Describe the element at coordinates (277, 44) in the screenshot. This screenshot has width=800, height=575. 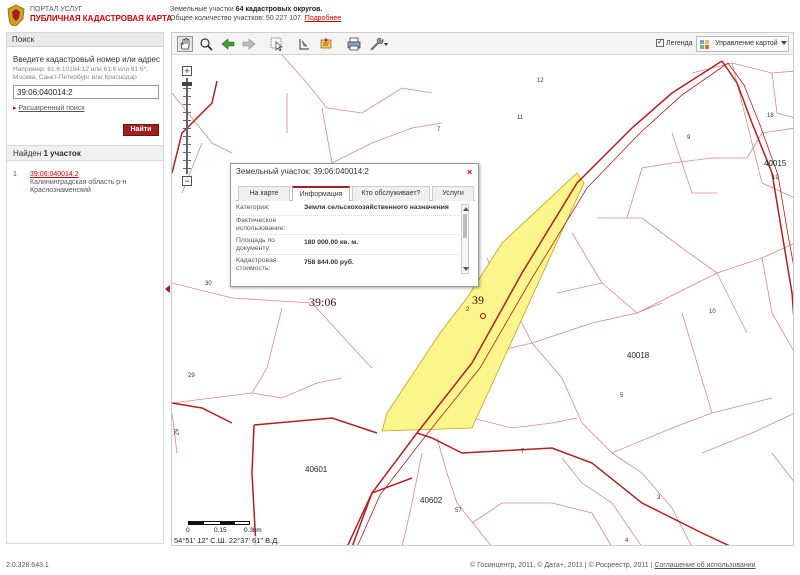
I see `identify-tool-button` at that location.